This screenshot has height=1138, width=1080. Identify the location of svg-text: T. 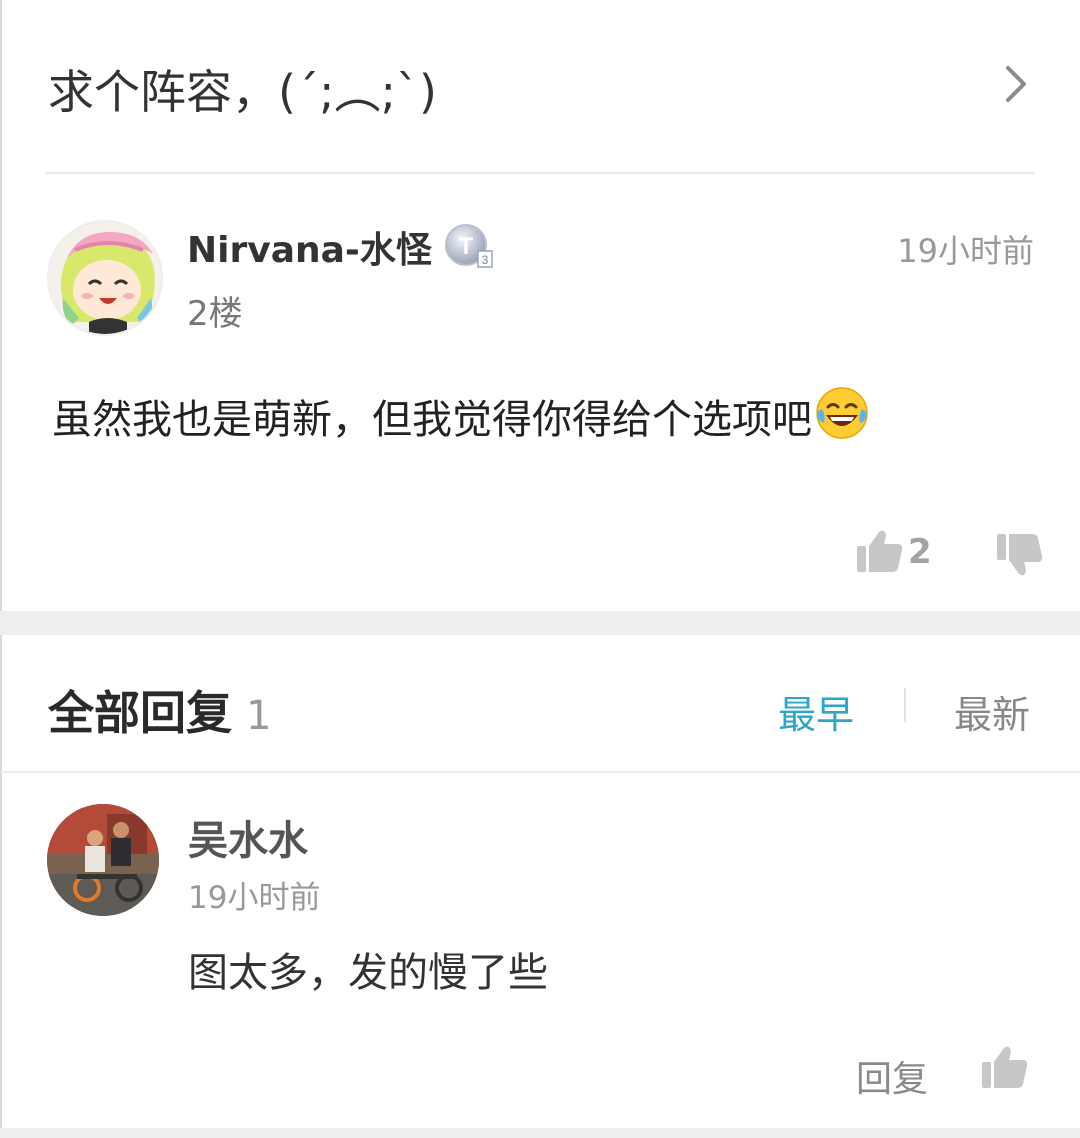
(466, 246).